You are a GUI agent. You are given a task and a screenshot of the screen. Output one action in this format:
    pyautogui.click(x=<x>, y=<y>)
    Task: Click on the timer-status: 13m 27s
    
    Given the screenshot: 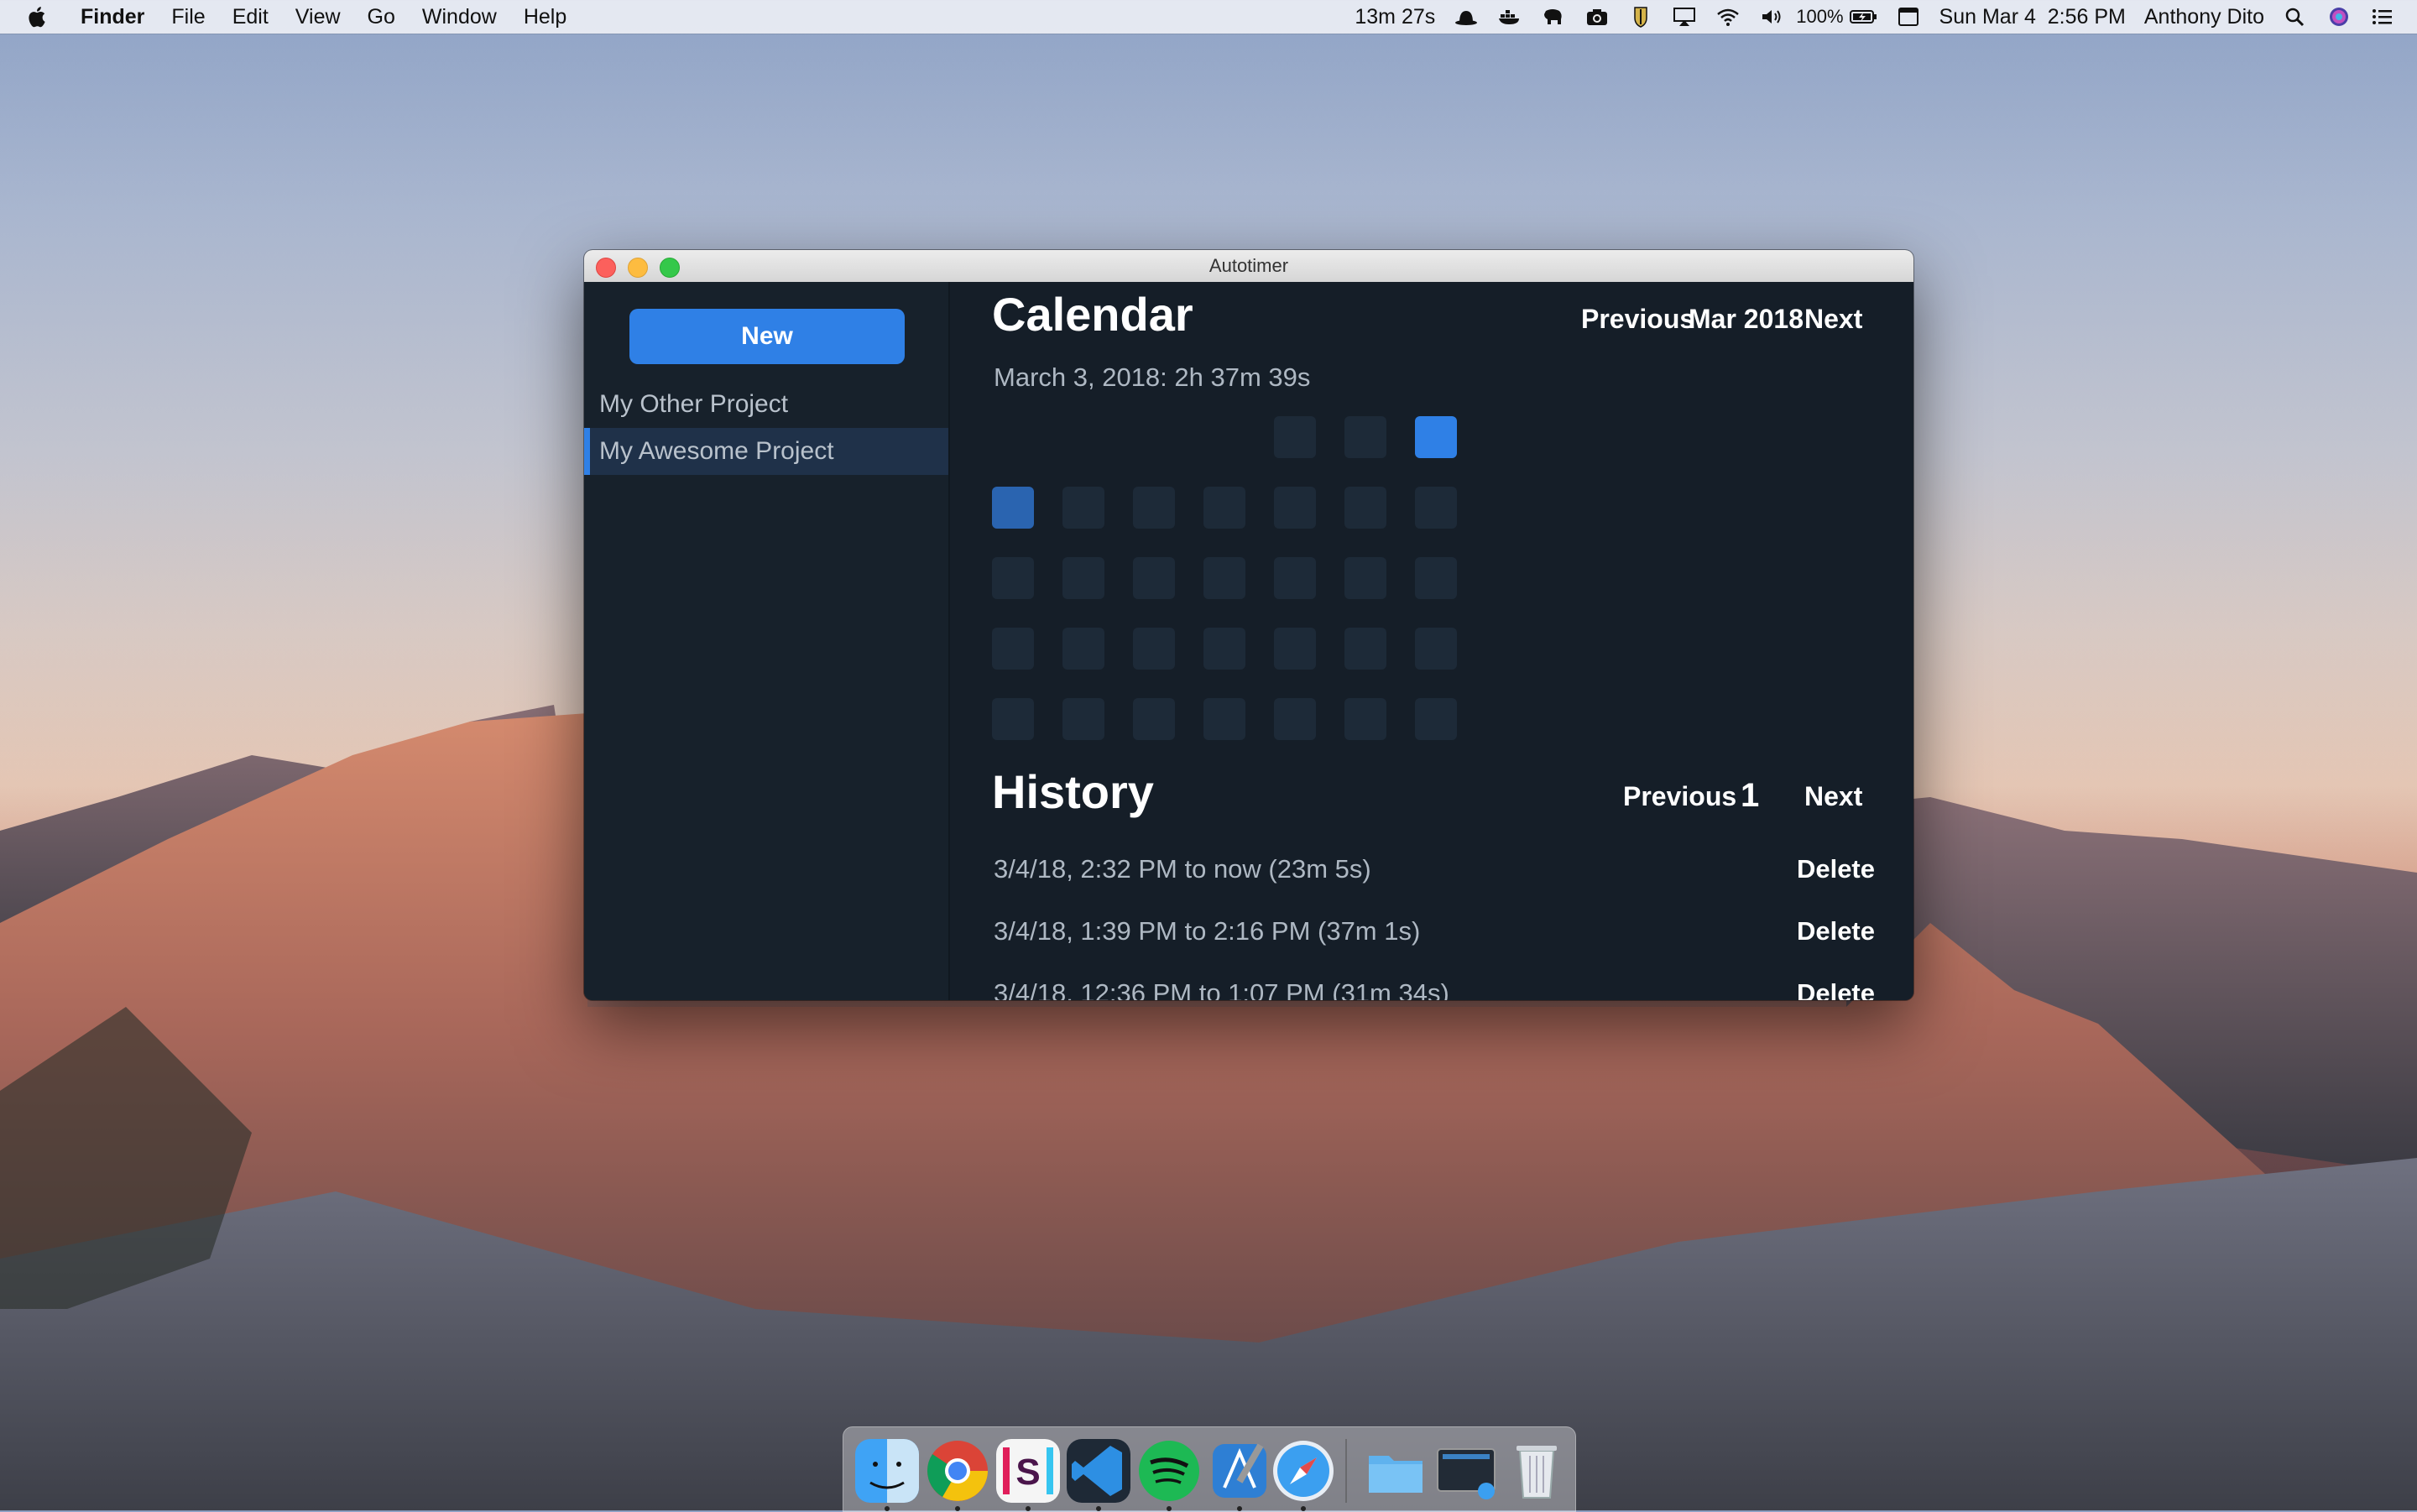 What is the action you would take?
    pyautogui.click(x=1395, y=17)
    